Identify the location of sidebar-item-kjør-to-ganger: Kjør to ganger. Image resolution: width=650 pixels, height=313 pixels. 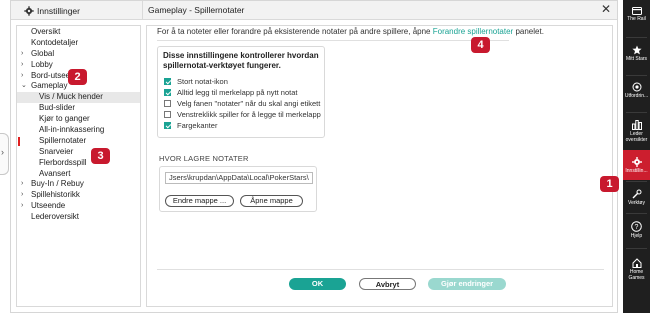
(78, 119).